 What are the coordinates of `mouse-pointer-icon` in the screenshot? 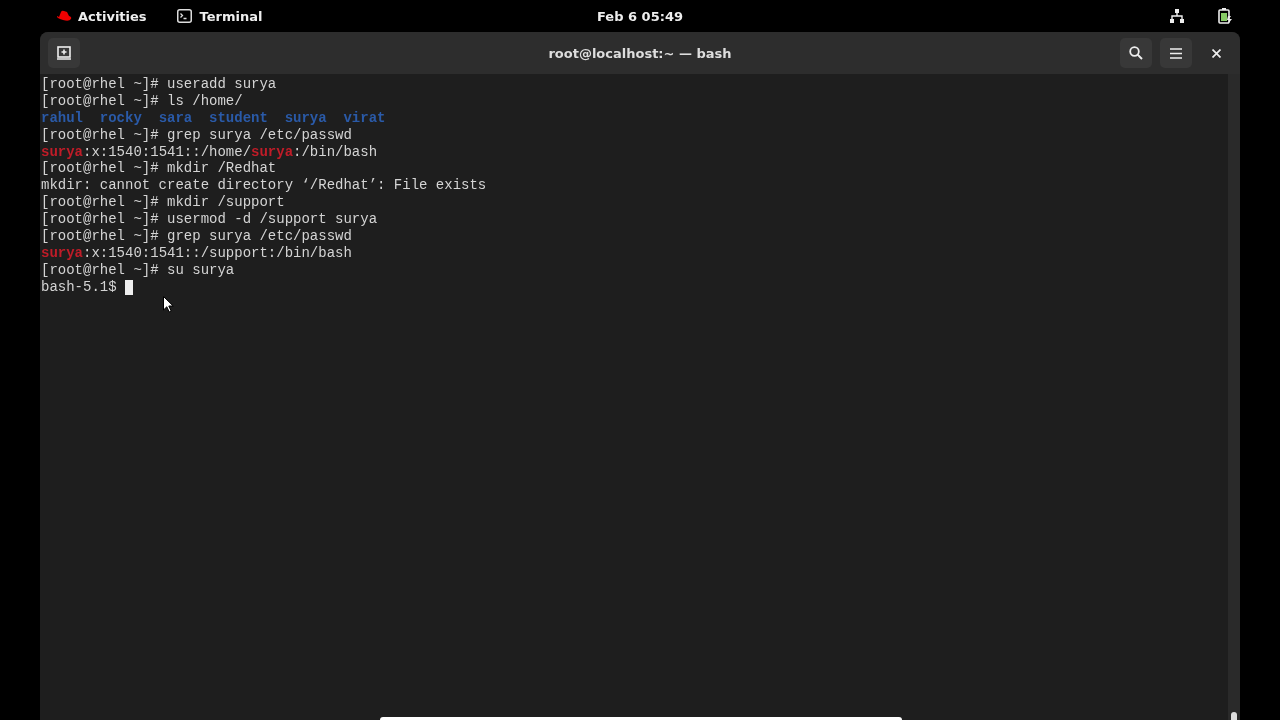 It's located at (168, 304).